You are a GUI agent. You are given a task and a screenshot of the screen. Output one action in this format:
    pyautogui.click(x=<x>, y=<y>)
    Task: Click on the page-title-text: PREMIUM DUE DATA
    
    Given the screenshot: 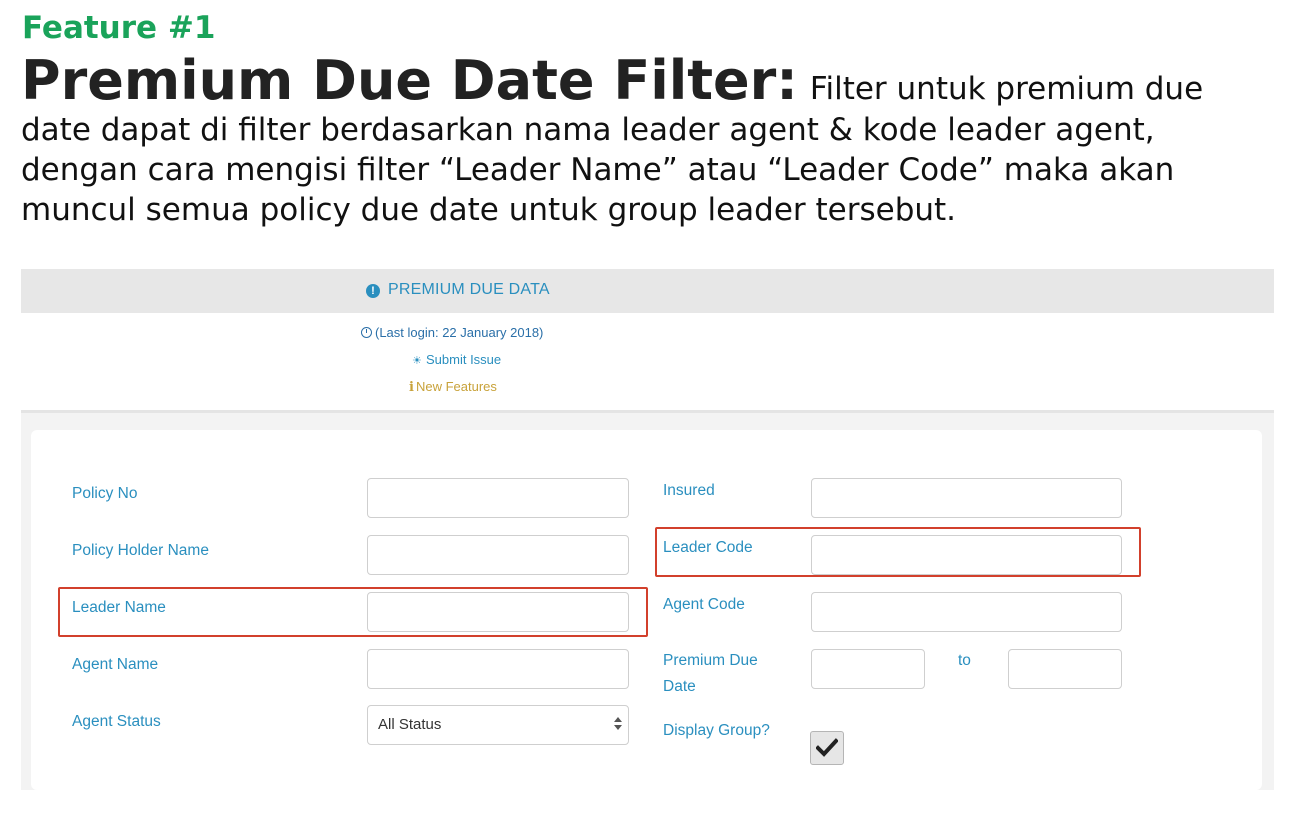 What is the action you would take?
    pyautogui.click(x=469, y=289)
    